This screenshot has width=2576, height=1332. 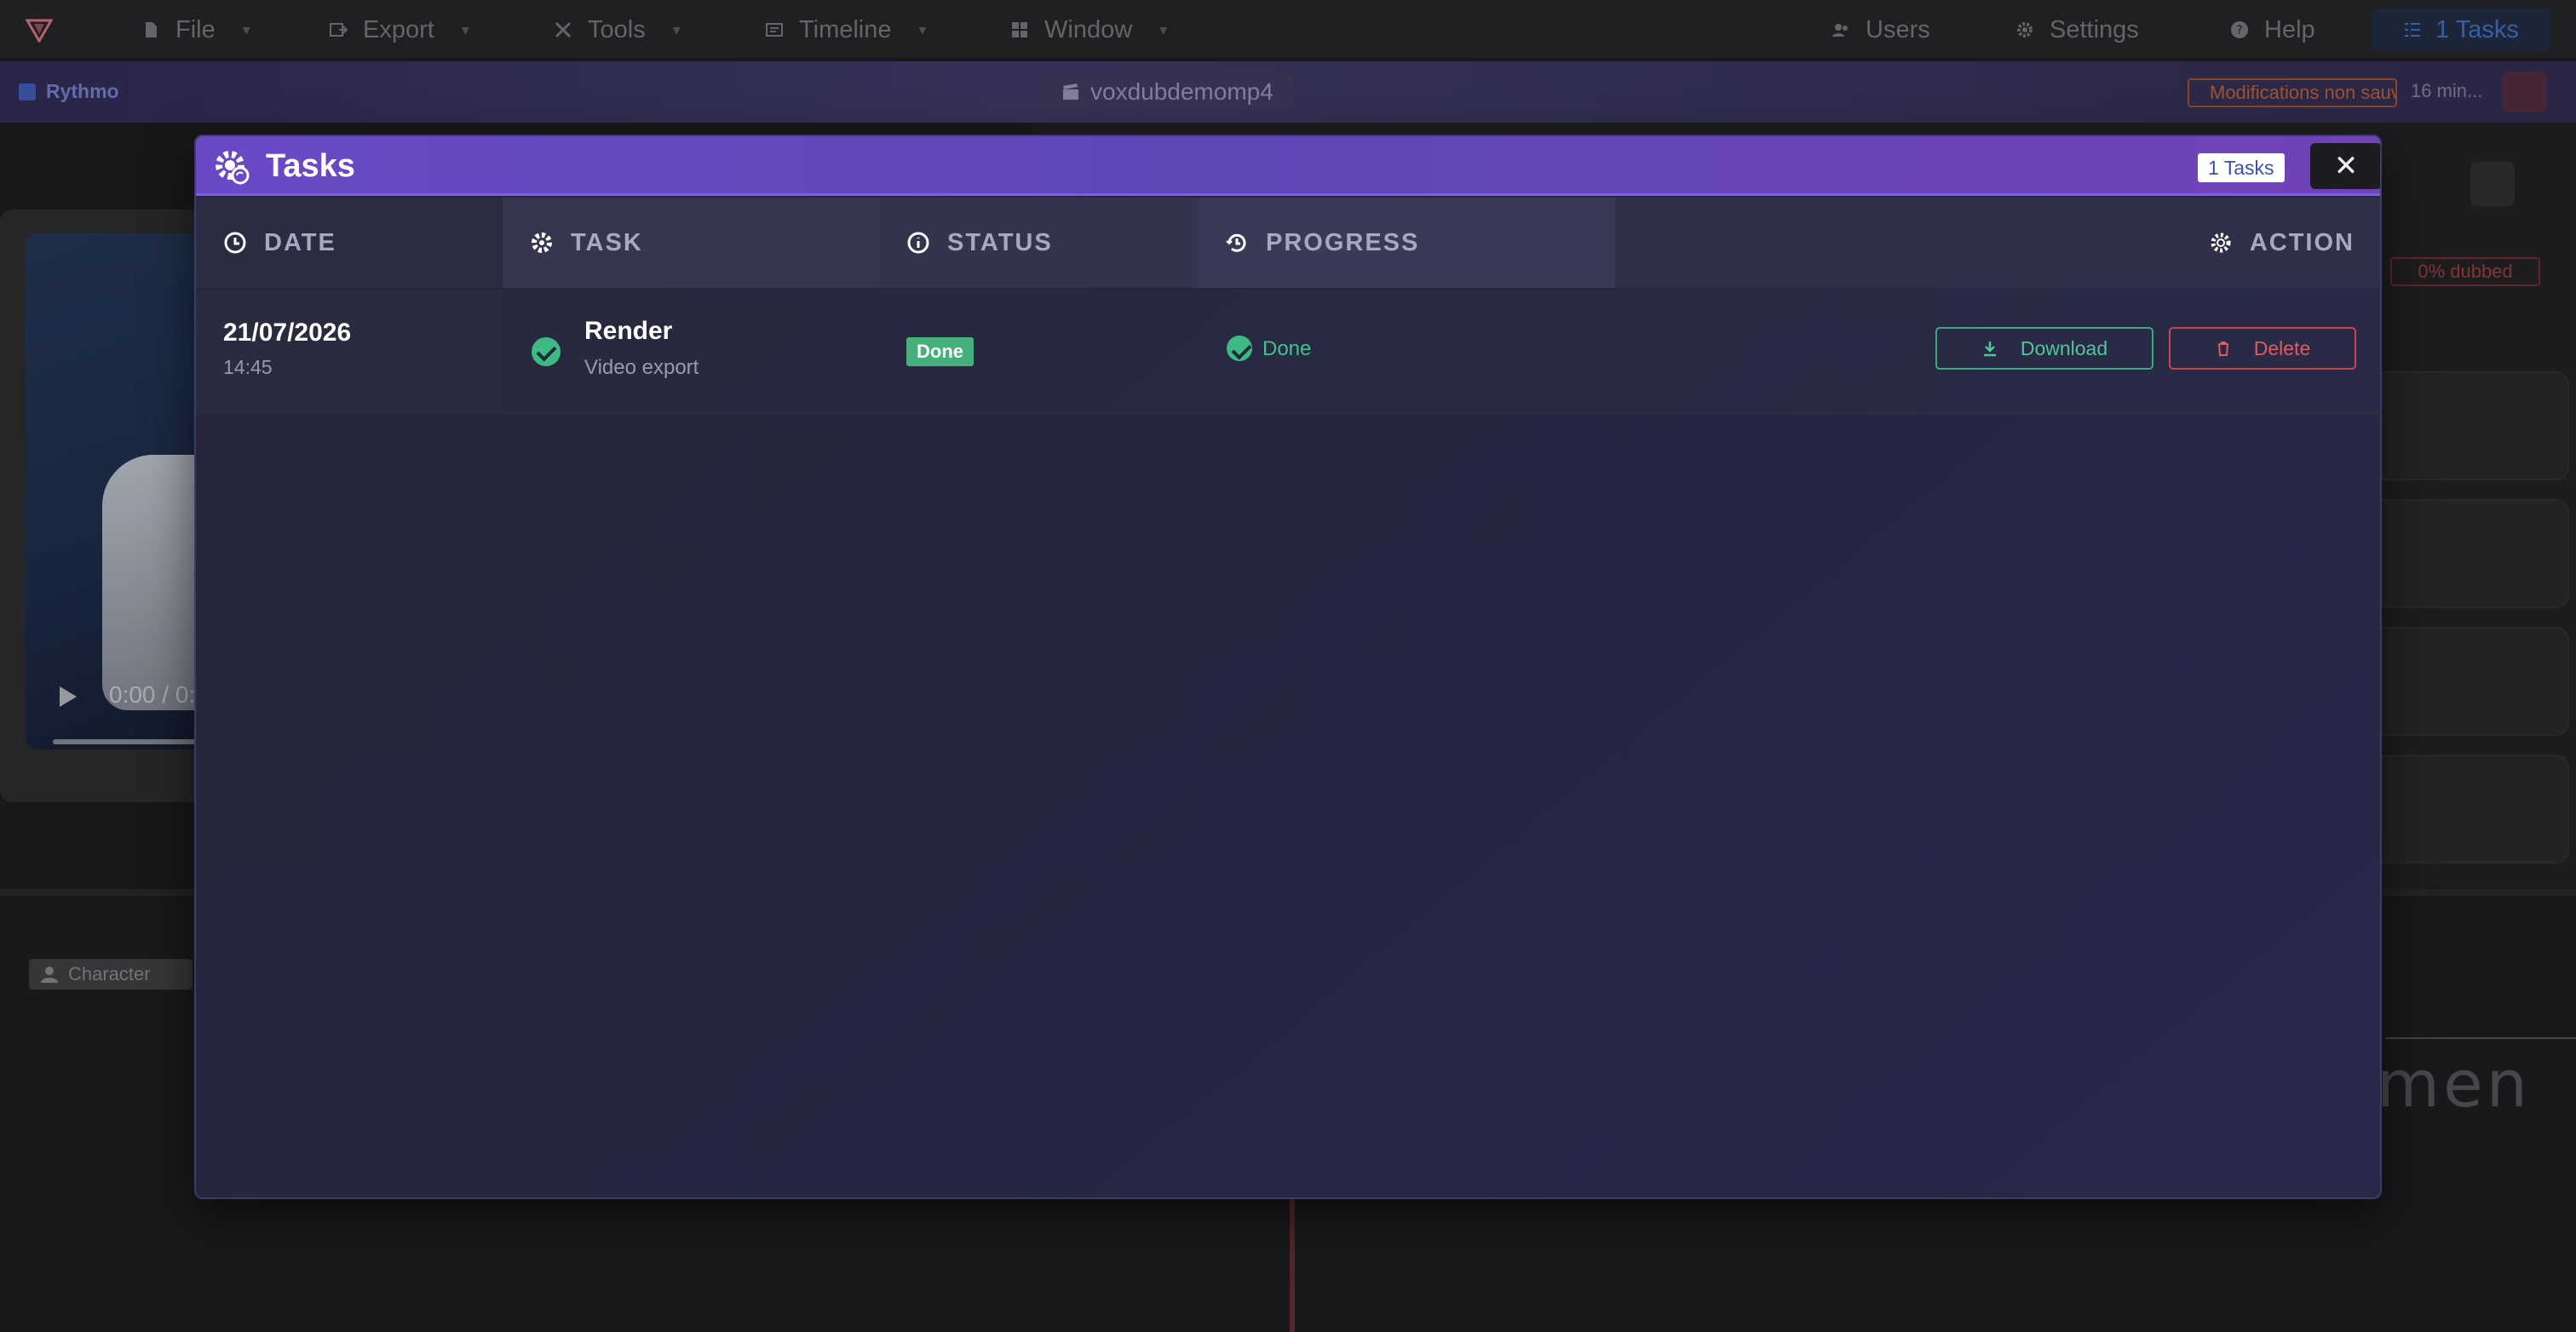 I want to click on column-task-label: TASK, so click(x=607, y=242).